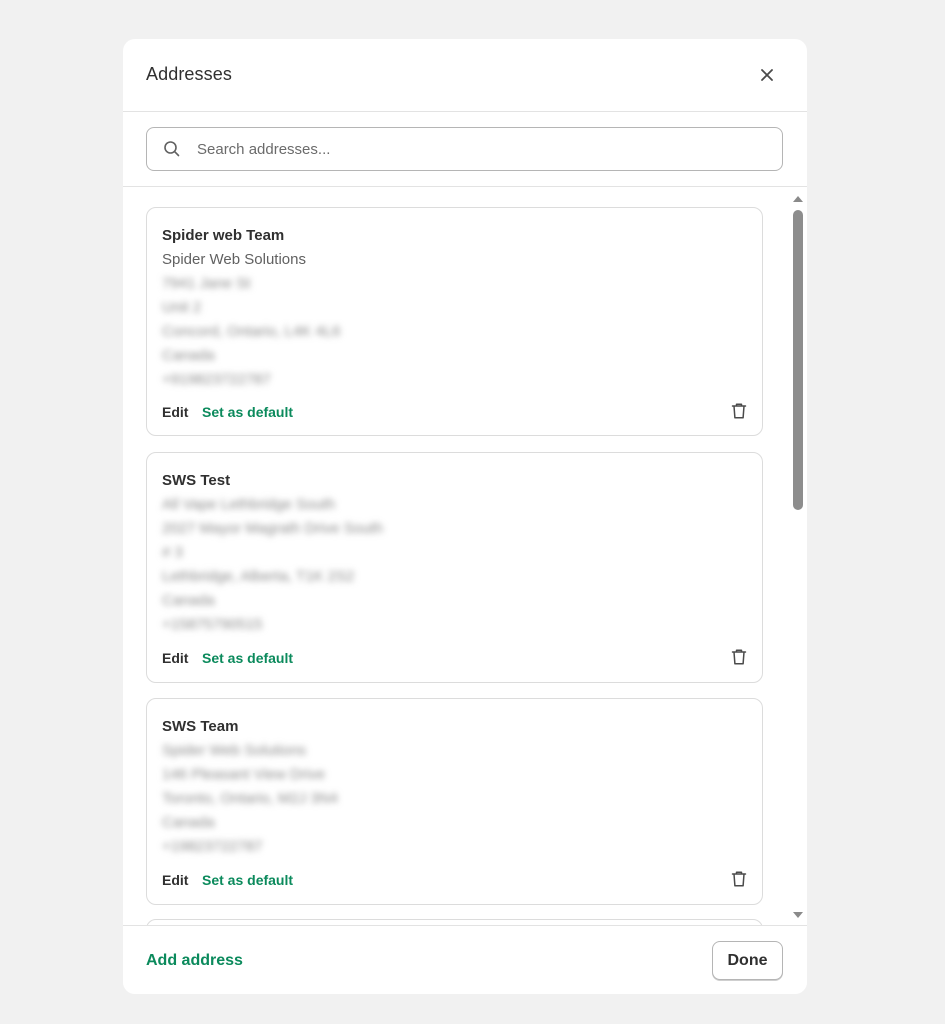 The width and height of the screenshot is (945, 1024). I want to click on address-phone: +19823722787, so click(212, 846).